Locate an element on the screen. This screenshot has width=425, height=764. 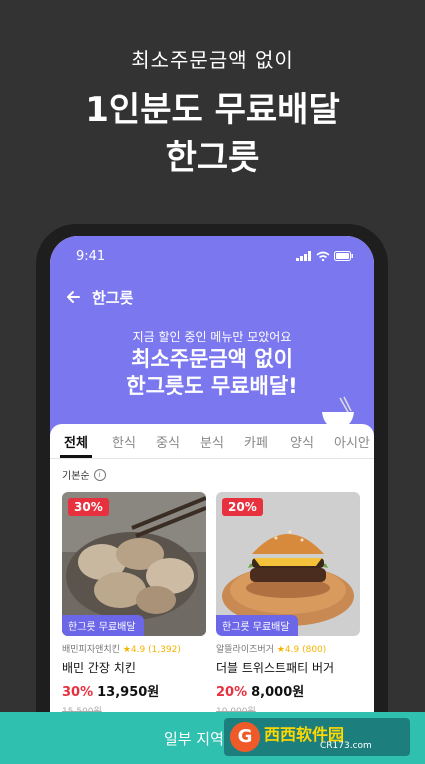
promo-subtitle: 최소주문금액 없이 is located at coordinates (212, 60).